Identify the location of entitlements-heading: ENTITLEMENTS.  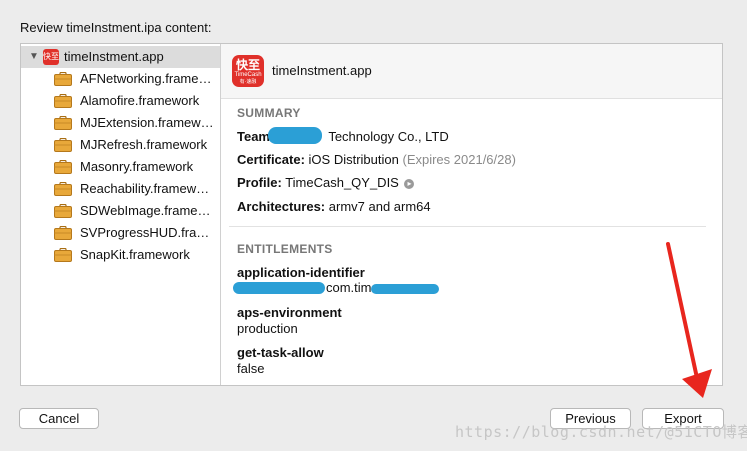
(285, 249).